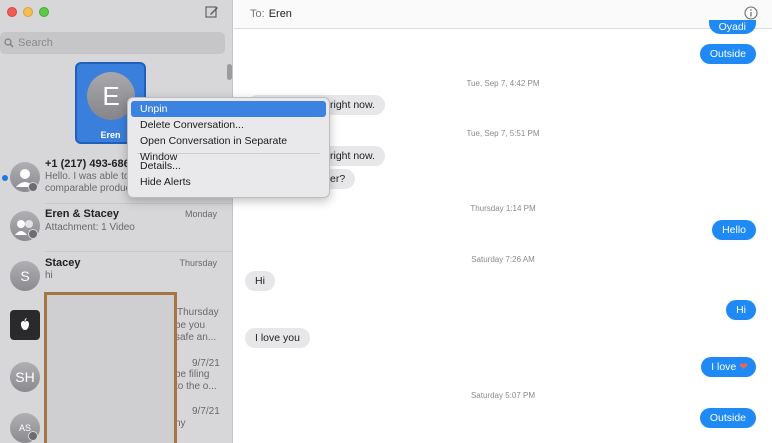 Image resolution: width=772 pixels, height=443 pixels. Describe the element at coordinates (9, 43) in the screenshot. I see `search-icon` at that location.